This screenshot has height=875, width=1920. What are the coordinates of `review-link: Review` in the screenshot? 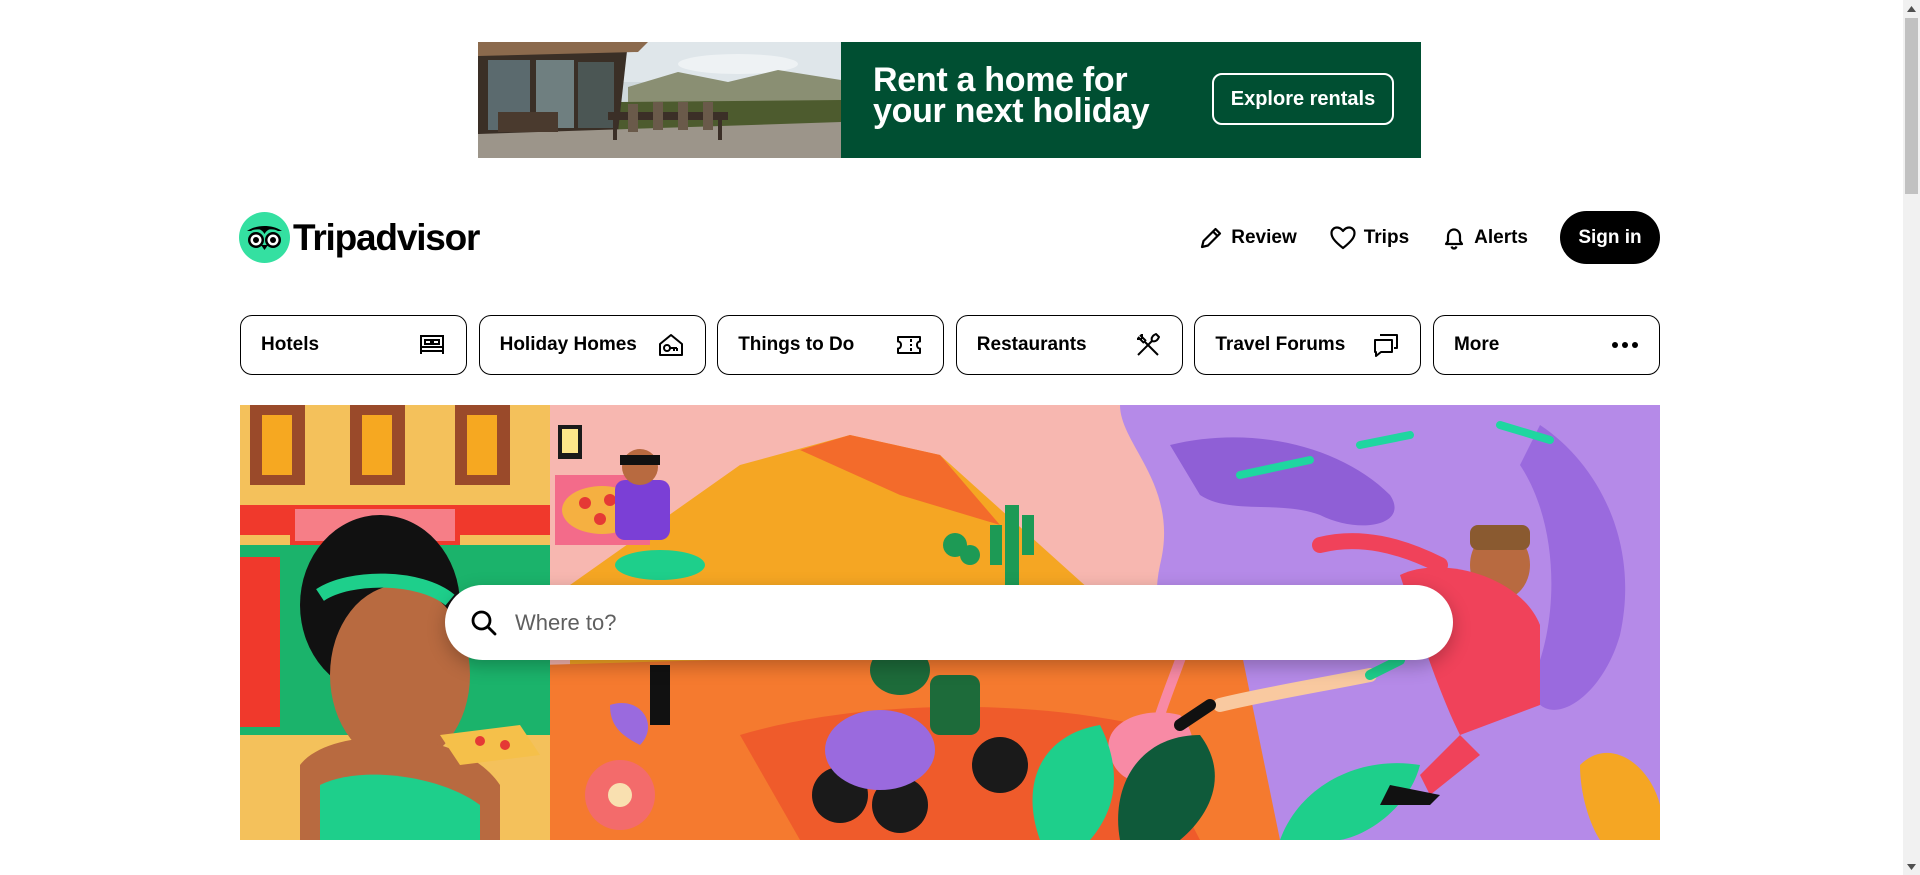 It's located at (1247, 238).